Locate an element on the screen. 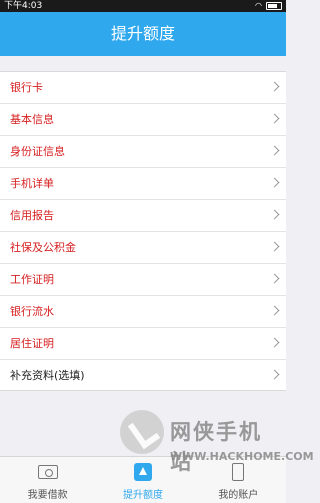 The height and width of the screenshot is (503, 320). bottom-tab-bar: 我要借款 提升额度 我的账户 is located at coordinates (143, 479).